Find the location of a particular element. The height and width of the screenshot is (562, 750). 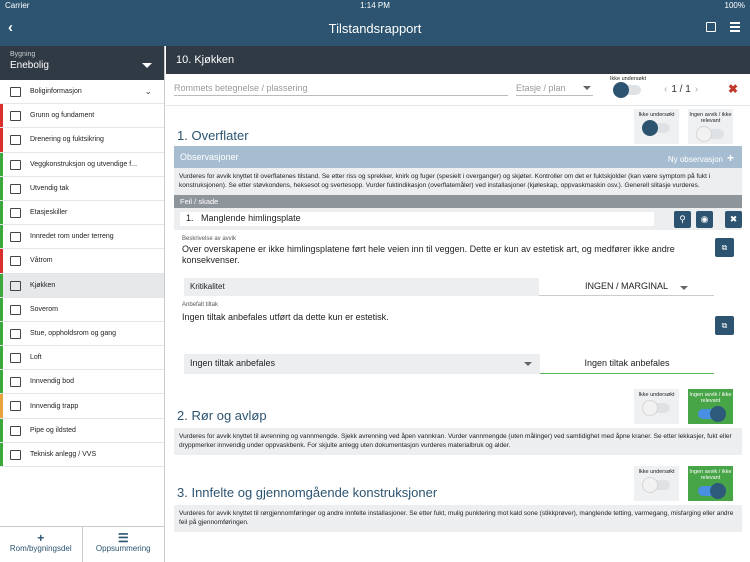

add-room-button: + Rom/bygningsdel is located at coordinates (41, 544).